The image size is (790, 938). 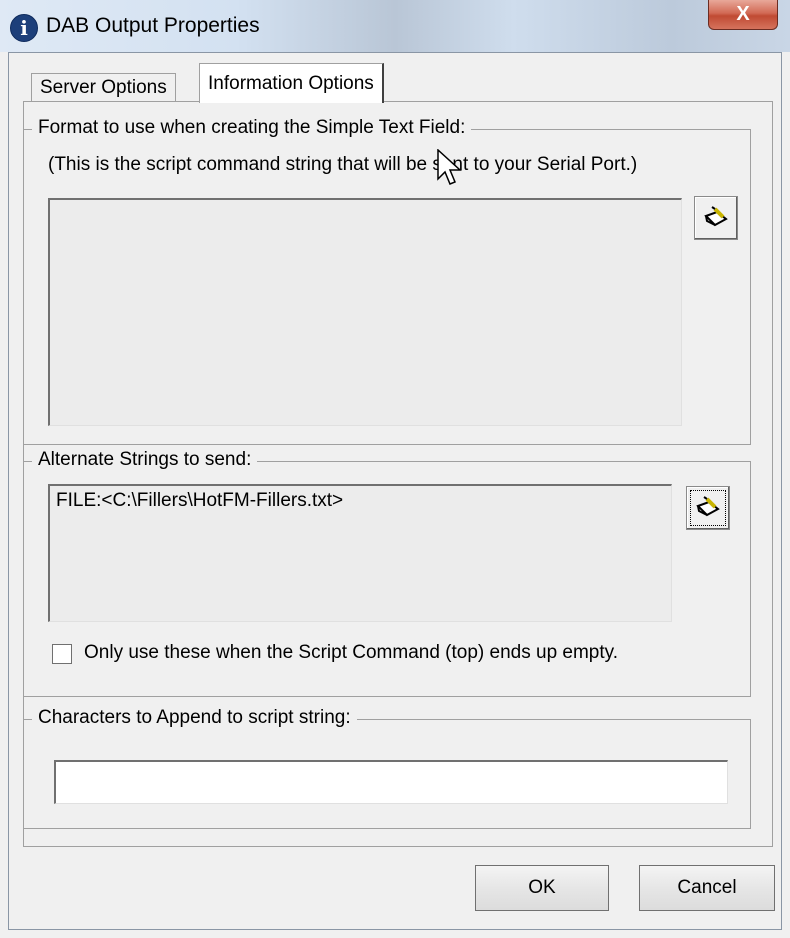 What do you see at coordinates (153, 25) in the screenshot?
I see `window-title: DAB Output Properties` at bounding box center [153, 25].